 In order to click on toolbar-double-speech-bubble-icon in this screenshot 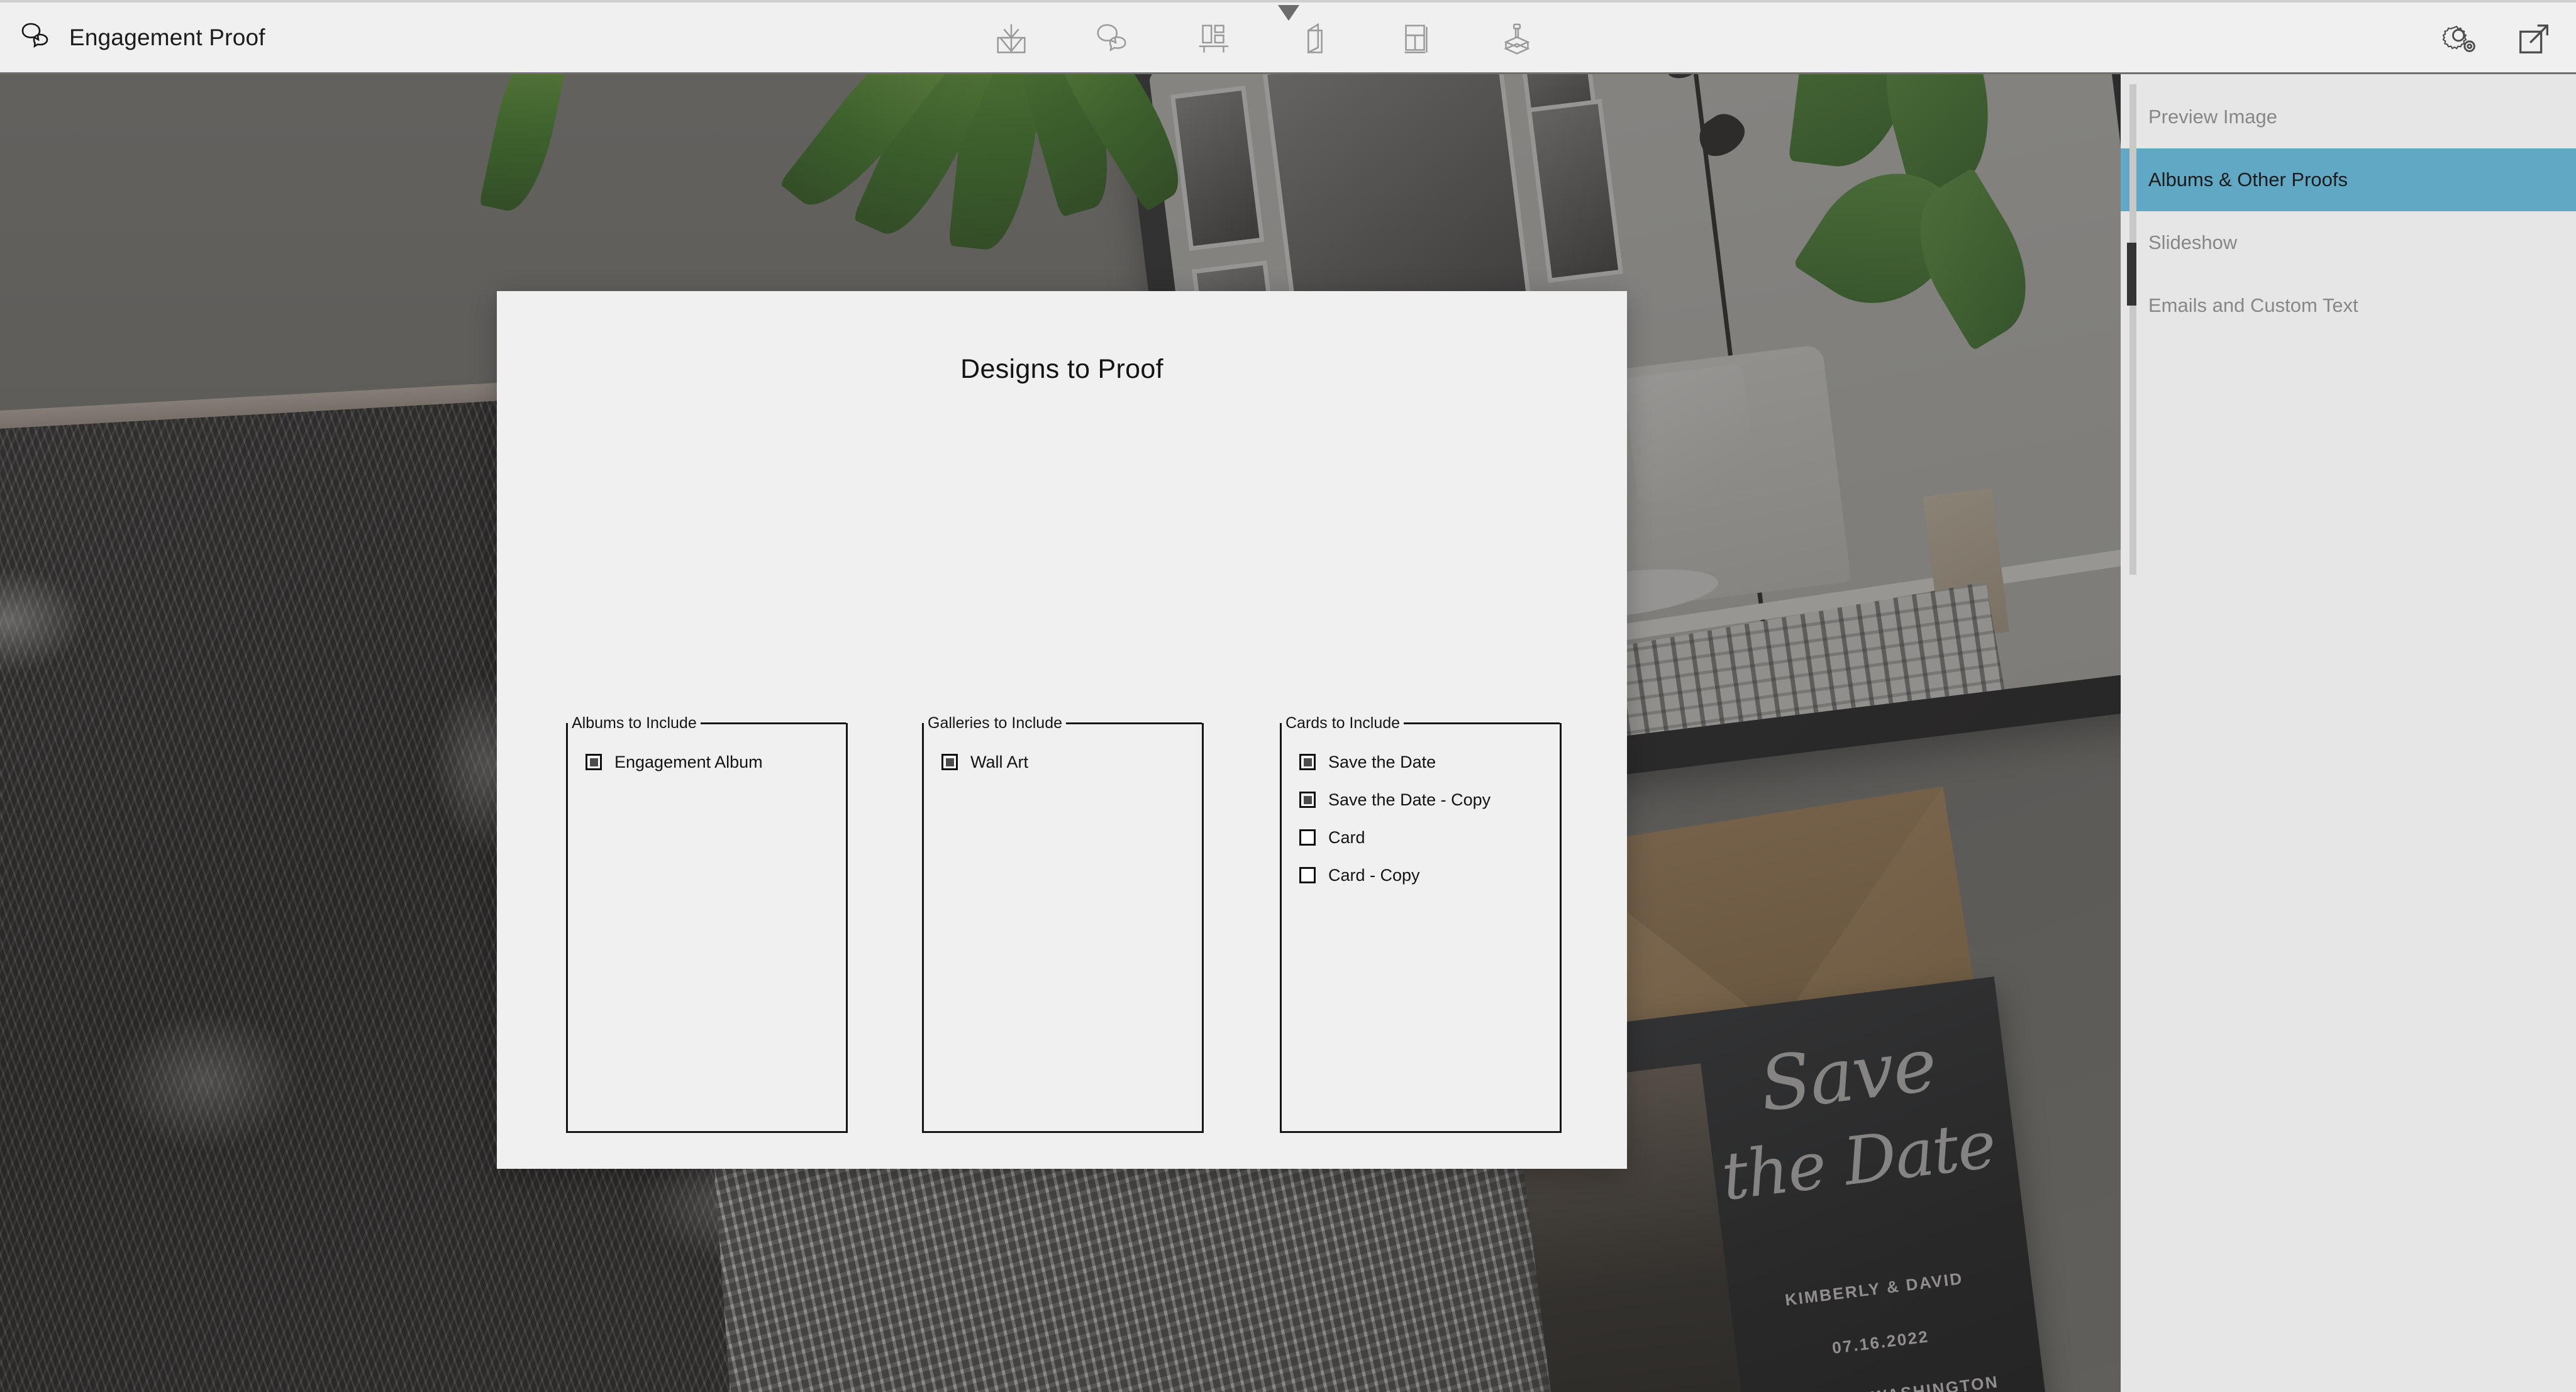, I will do `click(1112, 39)`.